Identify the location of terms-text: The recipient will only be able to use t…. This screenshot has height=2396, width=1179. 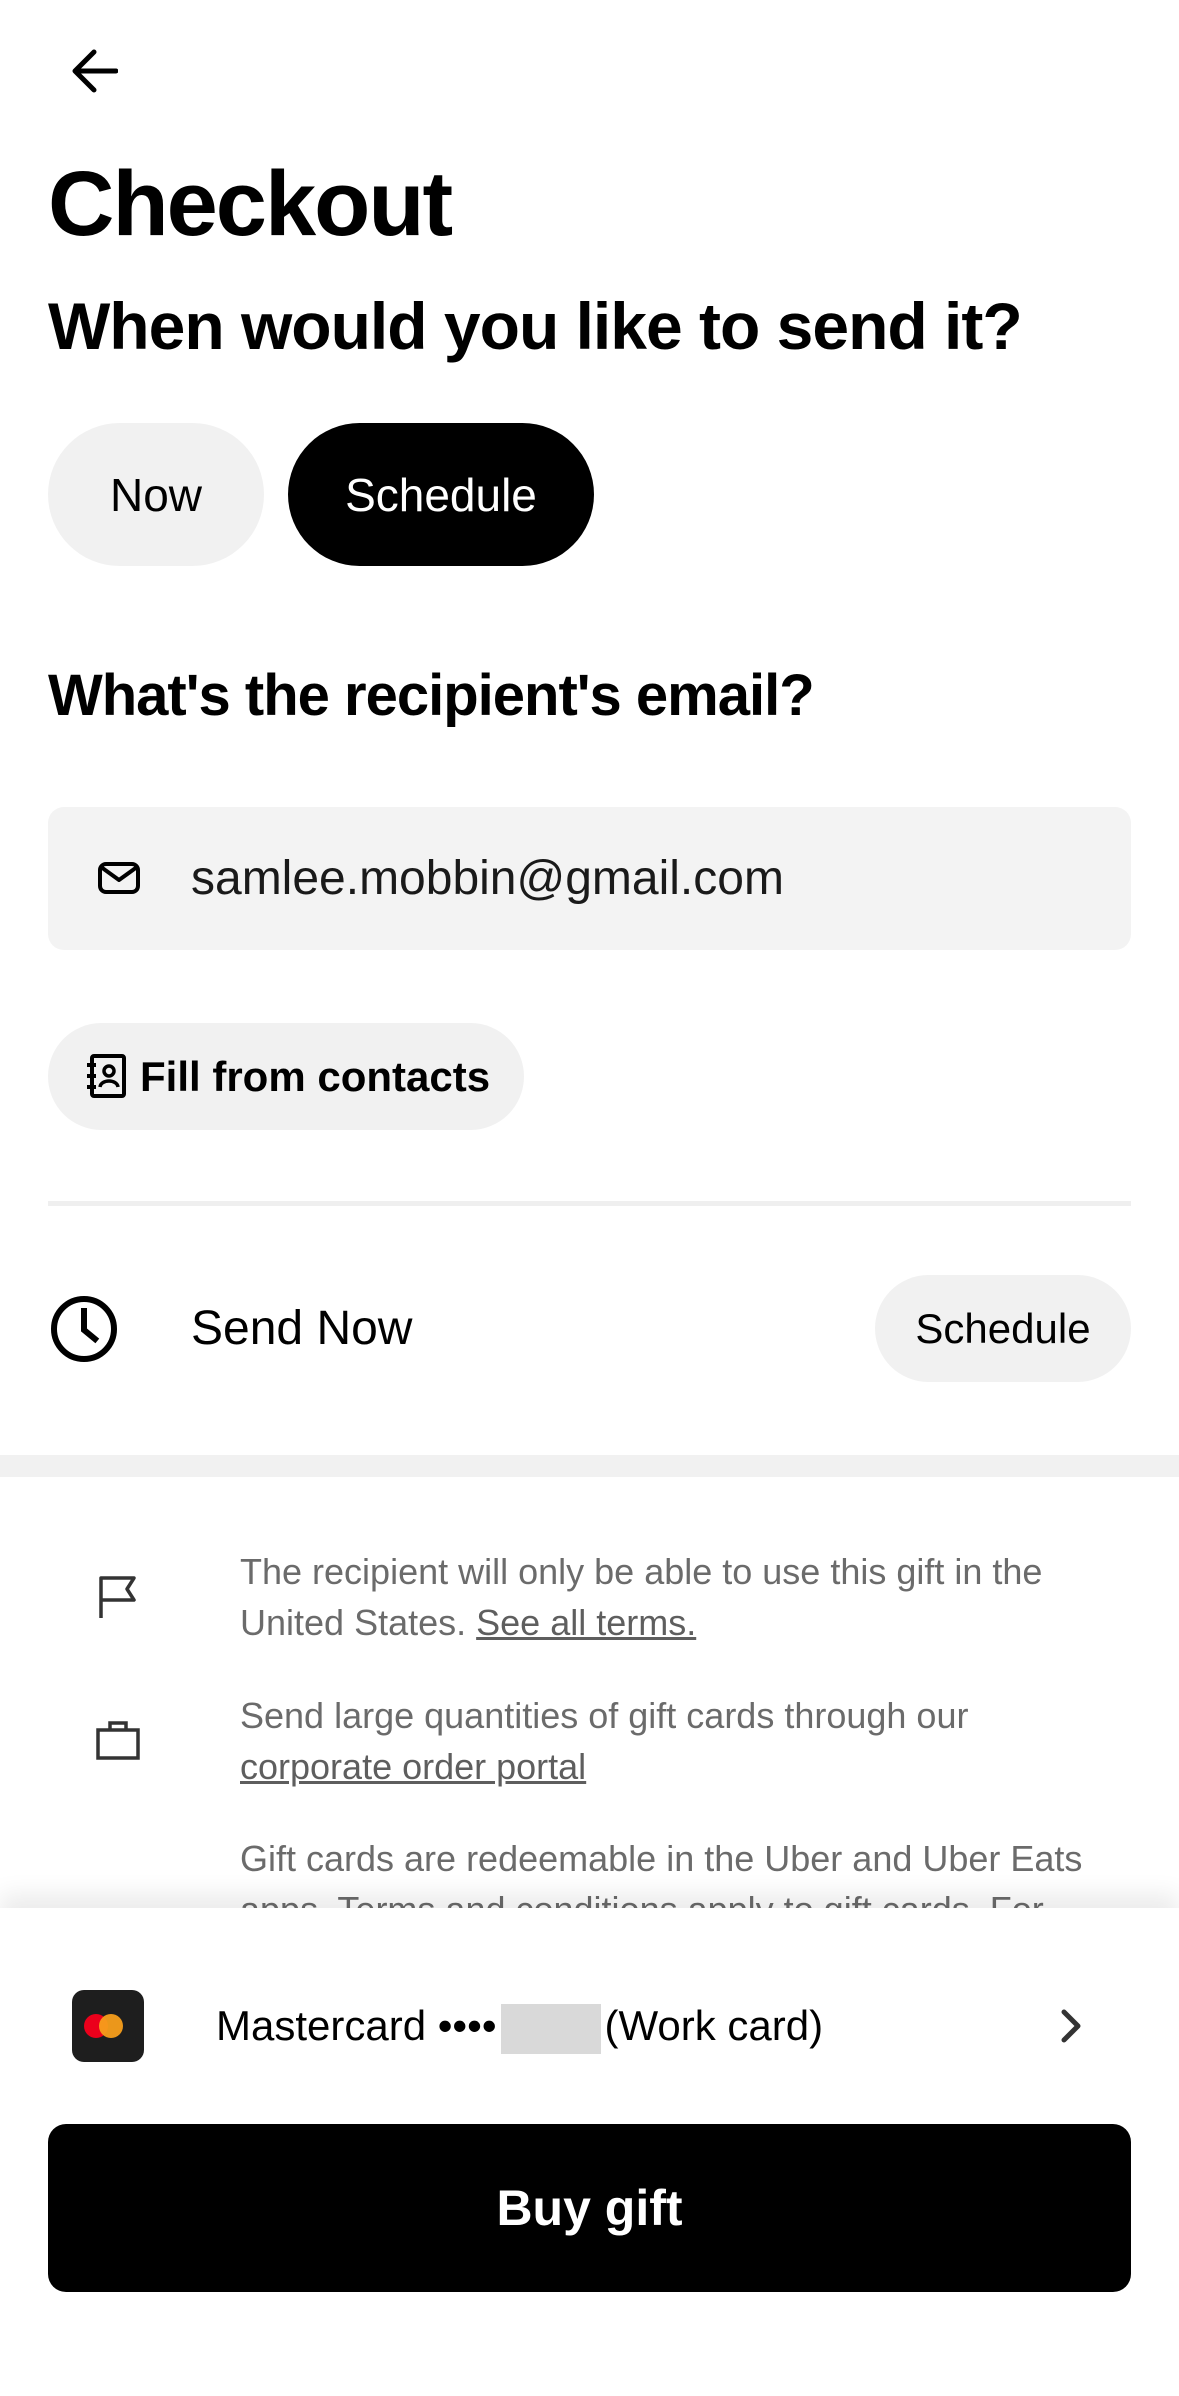
(680, 1597).